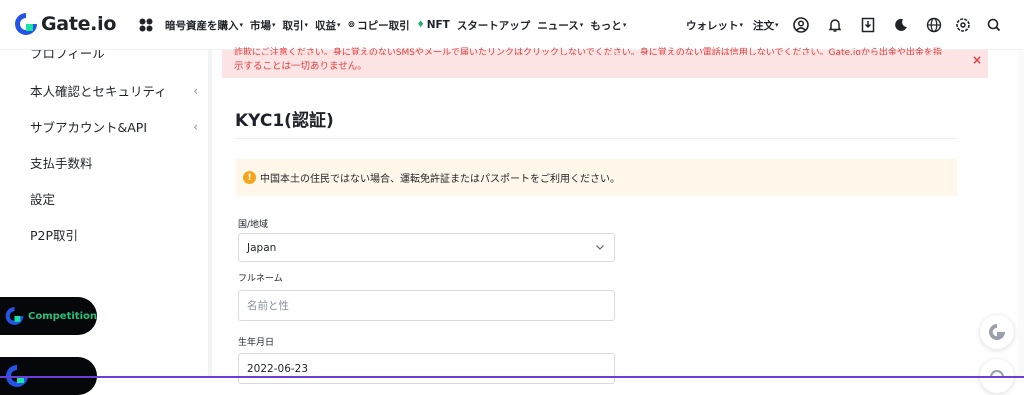  Describe the element at coordinates (438, 25) in the screenshot. I see `nav-label: NFT` at that location.